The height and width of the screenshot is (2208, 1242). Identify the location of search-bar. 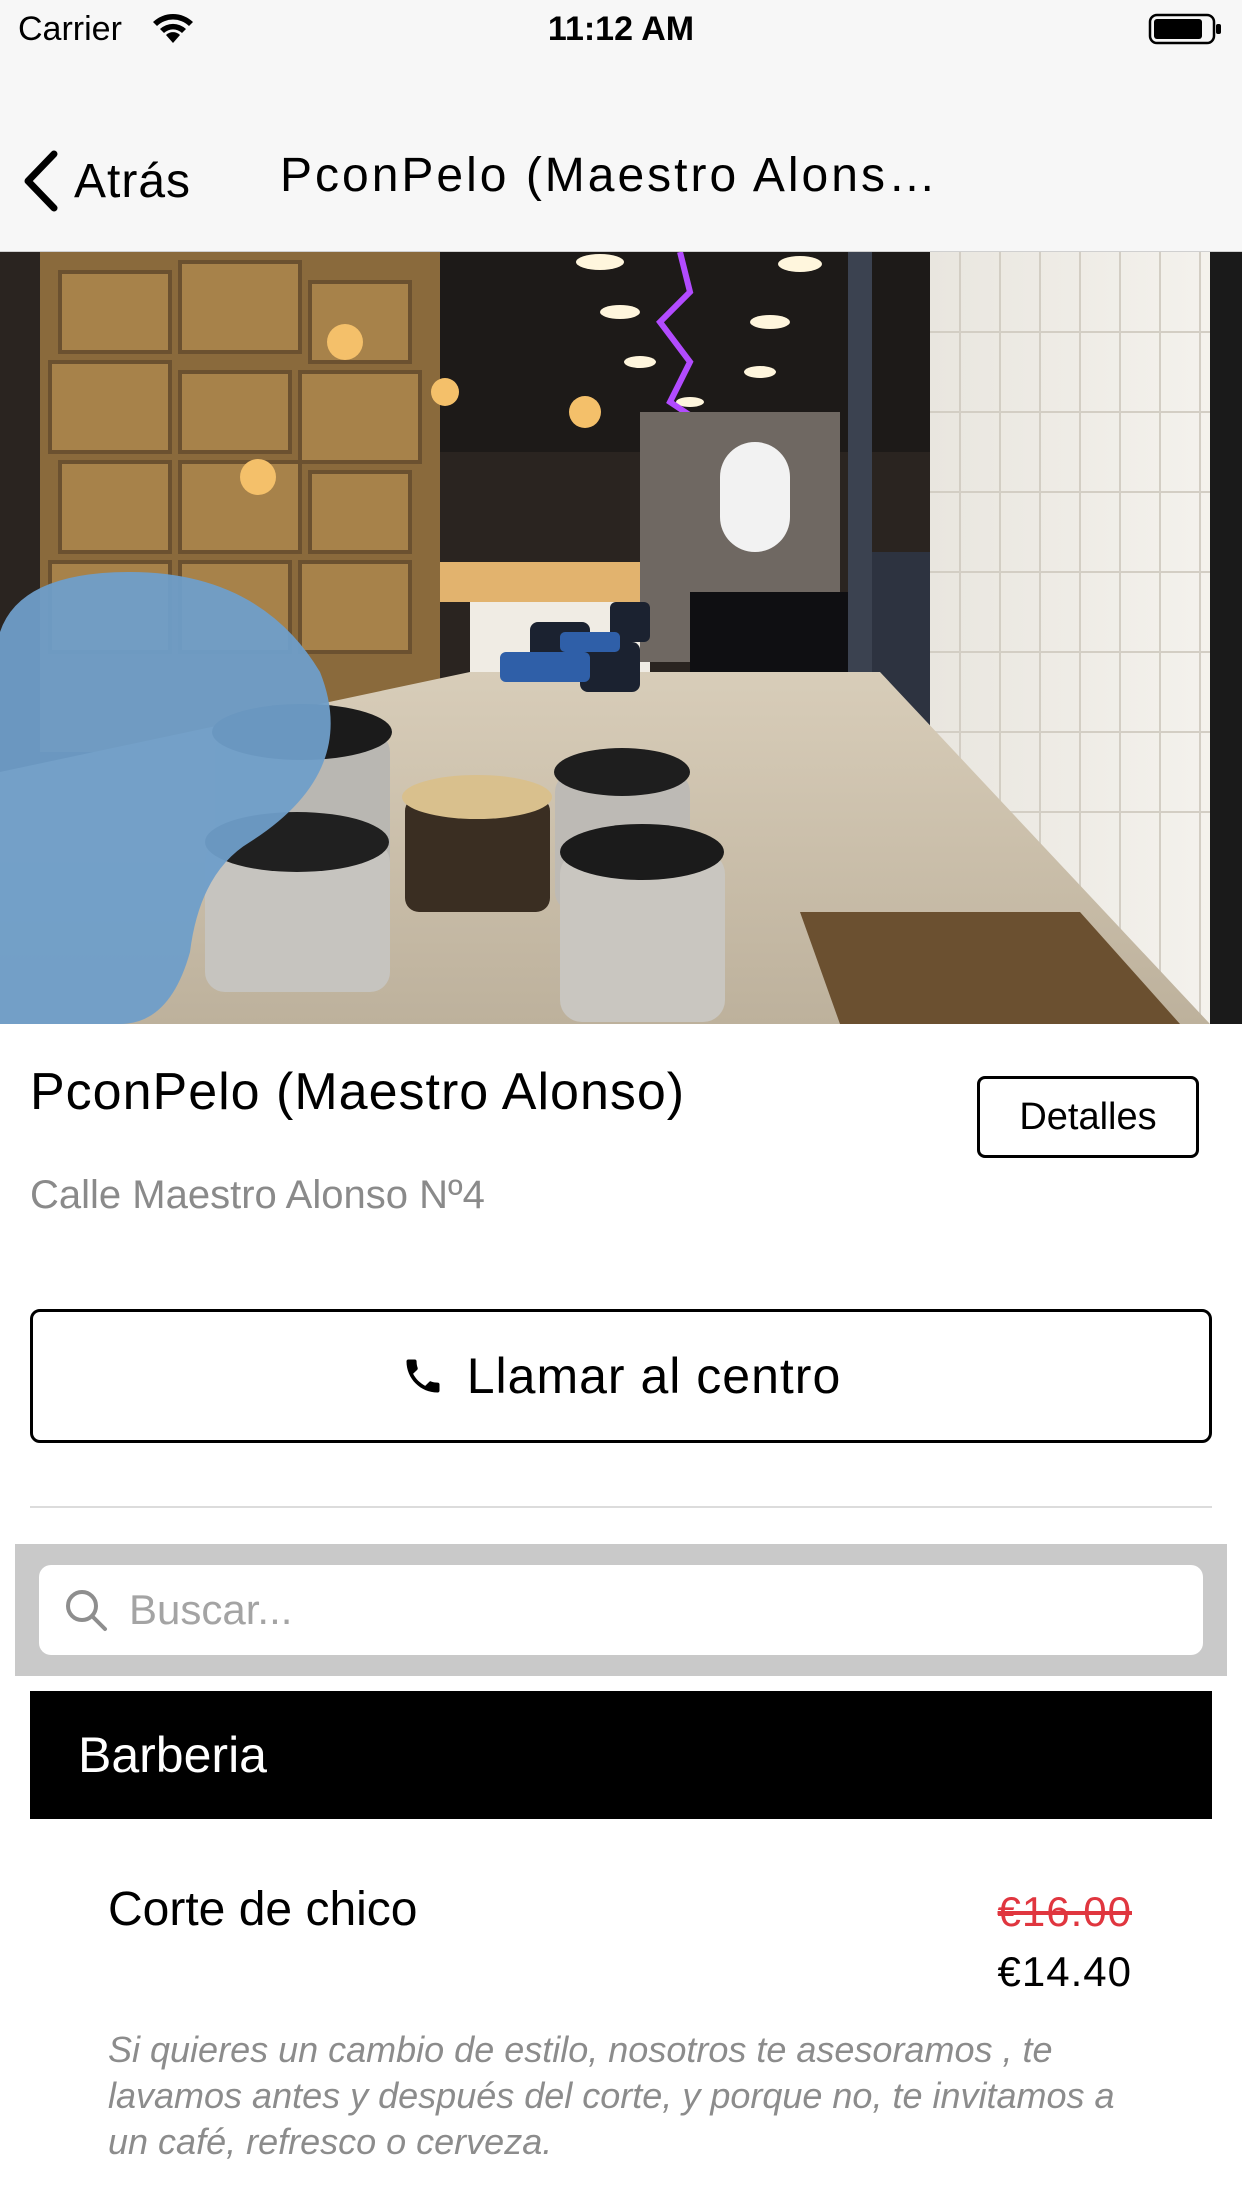
(621, 1610).